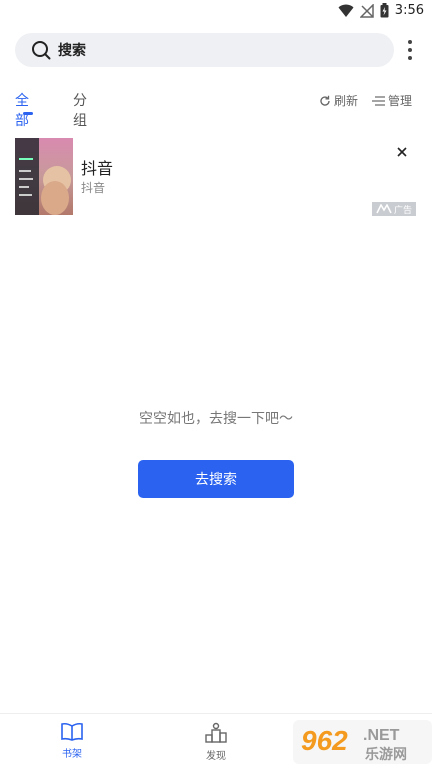 The width and height of the screenshot is (432, 769). I want to click on nav-discover: 发现, so click(216, 742).